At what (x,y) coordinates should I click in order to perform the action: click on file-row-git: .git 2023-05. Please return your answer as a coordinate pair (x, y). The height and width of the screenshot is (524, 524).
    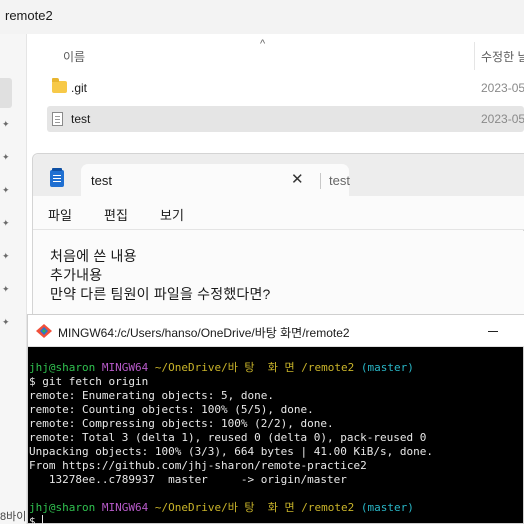
    Looking at the image, I should click on (285, 88).